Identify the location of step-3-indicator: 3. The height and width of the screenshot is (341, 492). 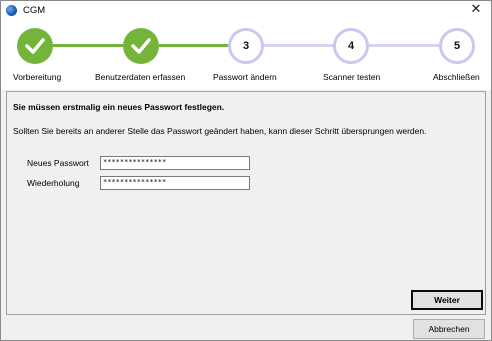
(246, 46).